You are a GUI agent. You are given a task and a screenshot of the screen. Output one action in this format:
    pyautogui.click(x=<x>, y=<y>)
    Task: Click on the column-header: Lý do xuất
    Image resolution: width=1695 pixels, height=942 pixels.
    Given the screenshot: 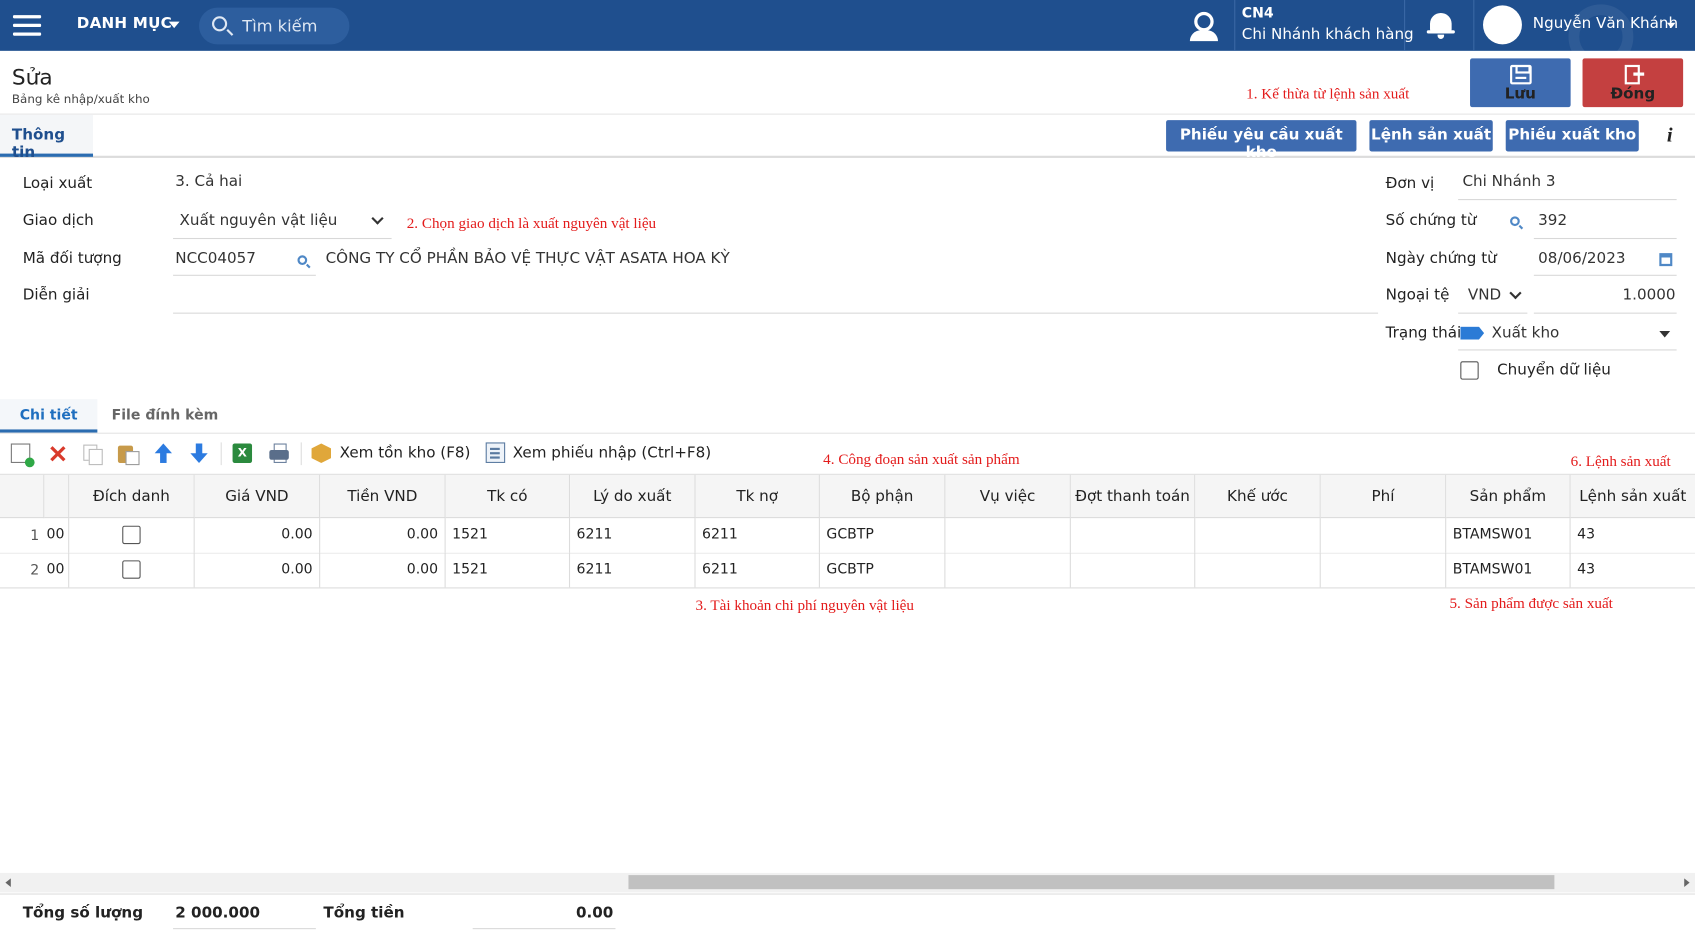 What is the action you would take?
    pyautogui.click(x=633, y=496)
    